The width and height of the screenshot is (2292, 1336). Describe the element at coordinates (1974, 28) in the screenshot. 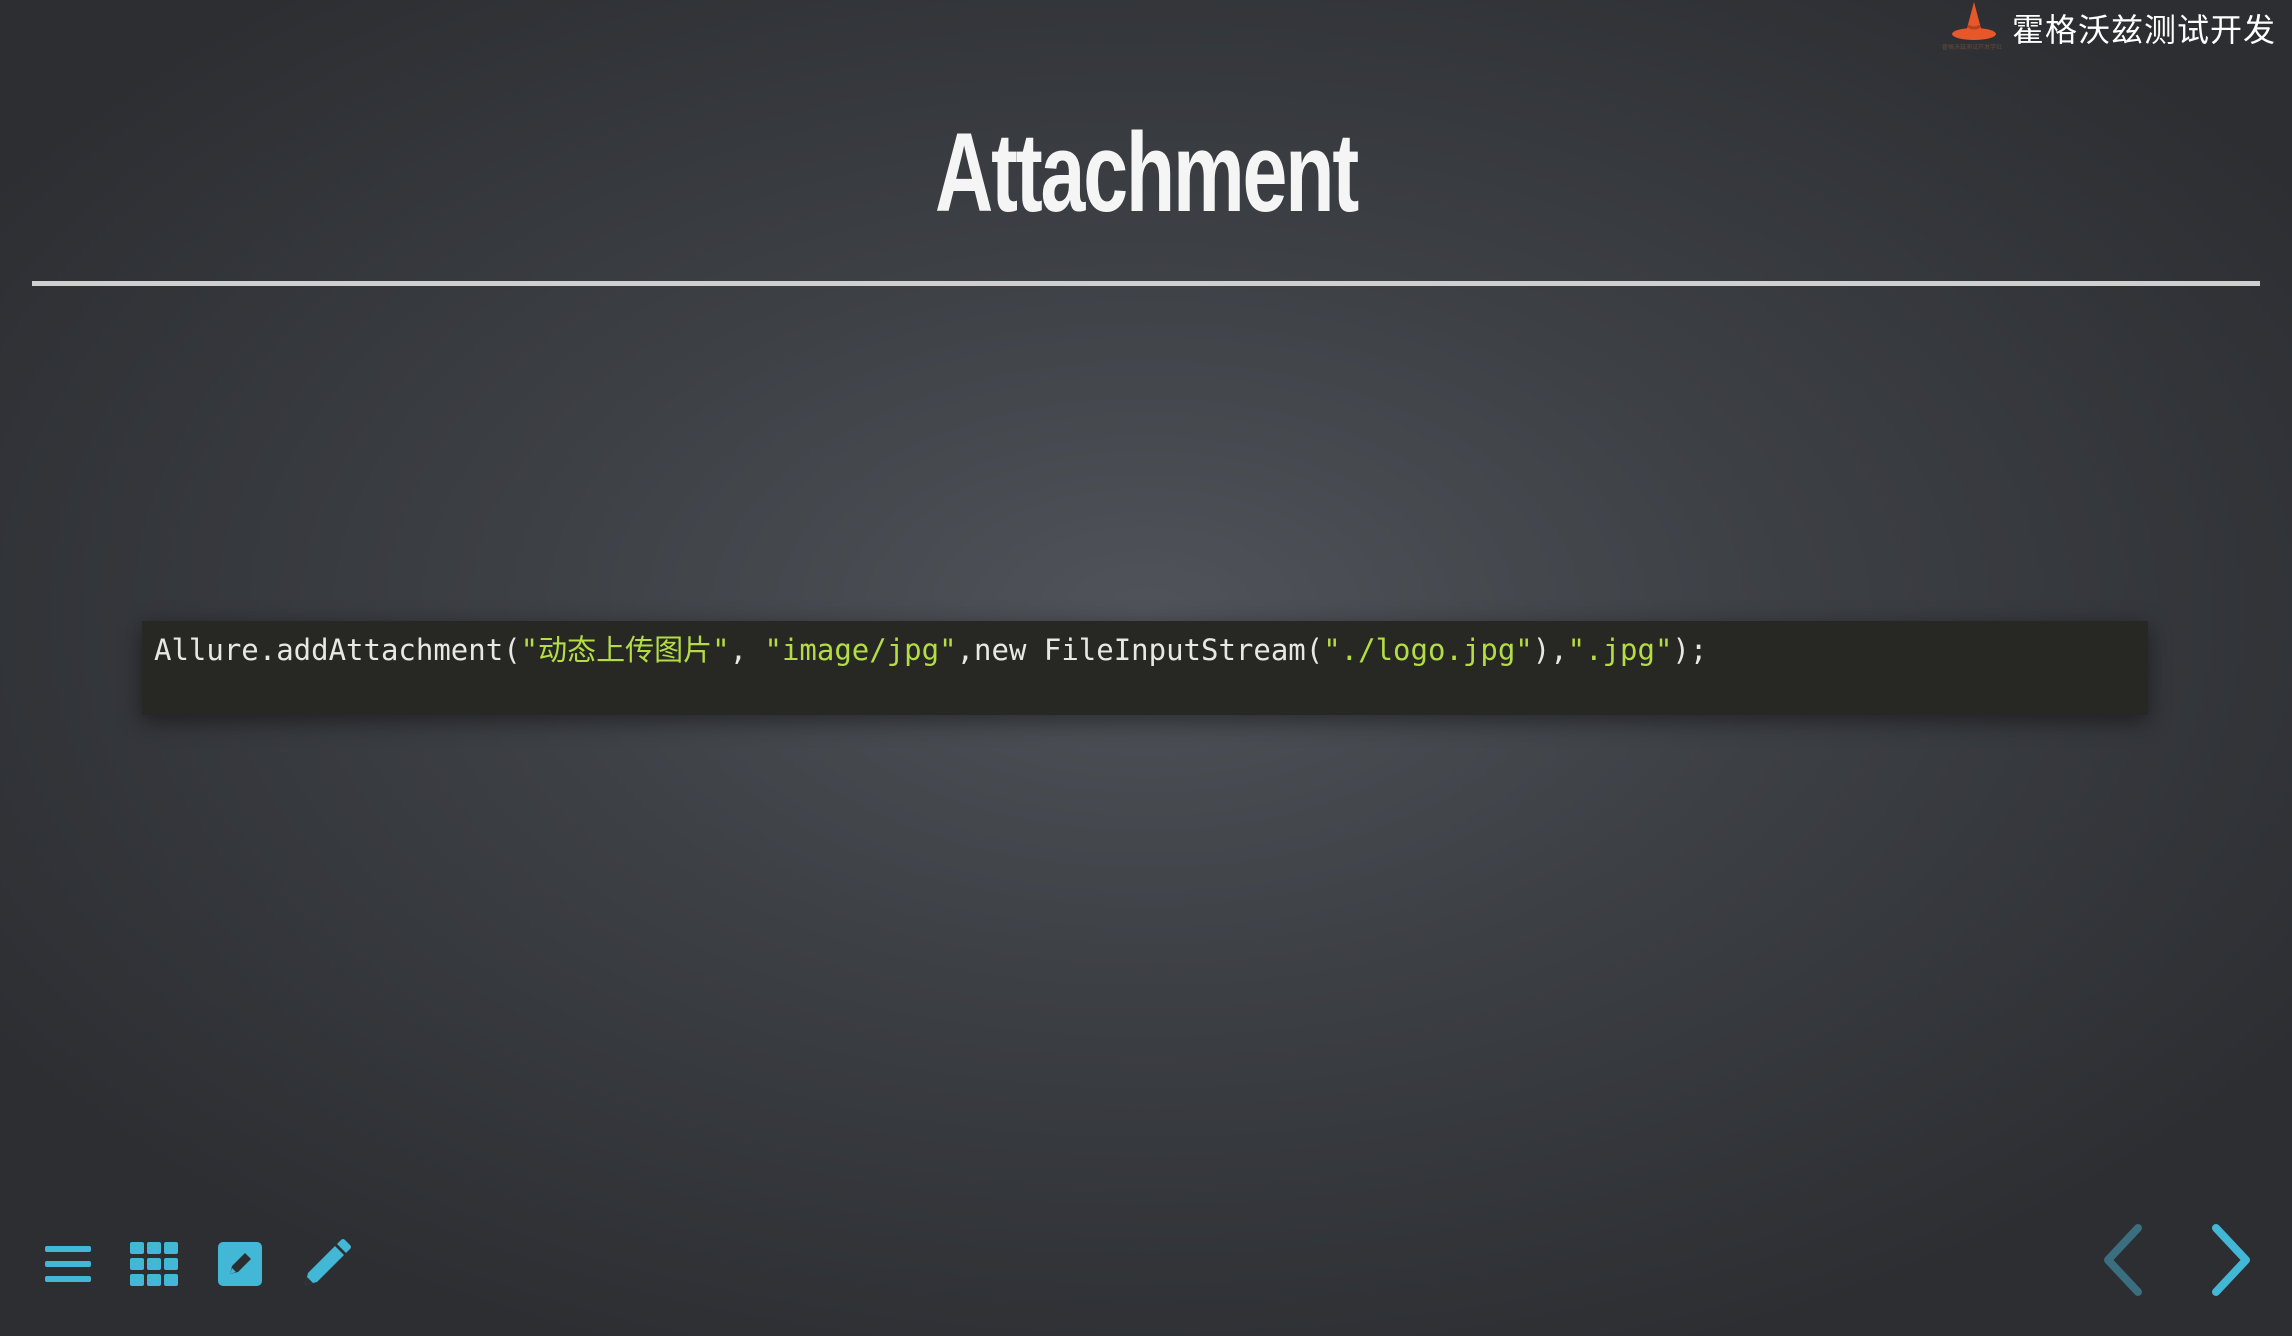

I see `wizard-hat-icon: 霍格沃兹测试开发学社` at that location.